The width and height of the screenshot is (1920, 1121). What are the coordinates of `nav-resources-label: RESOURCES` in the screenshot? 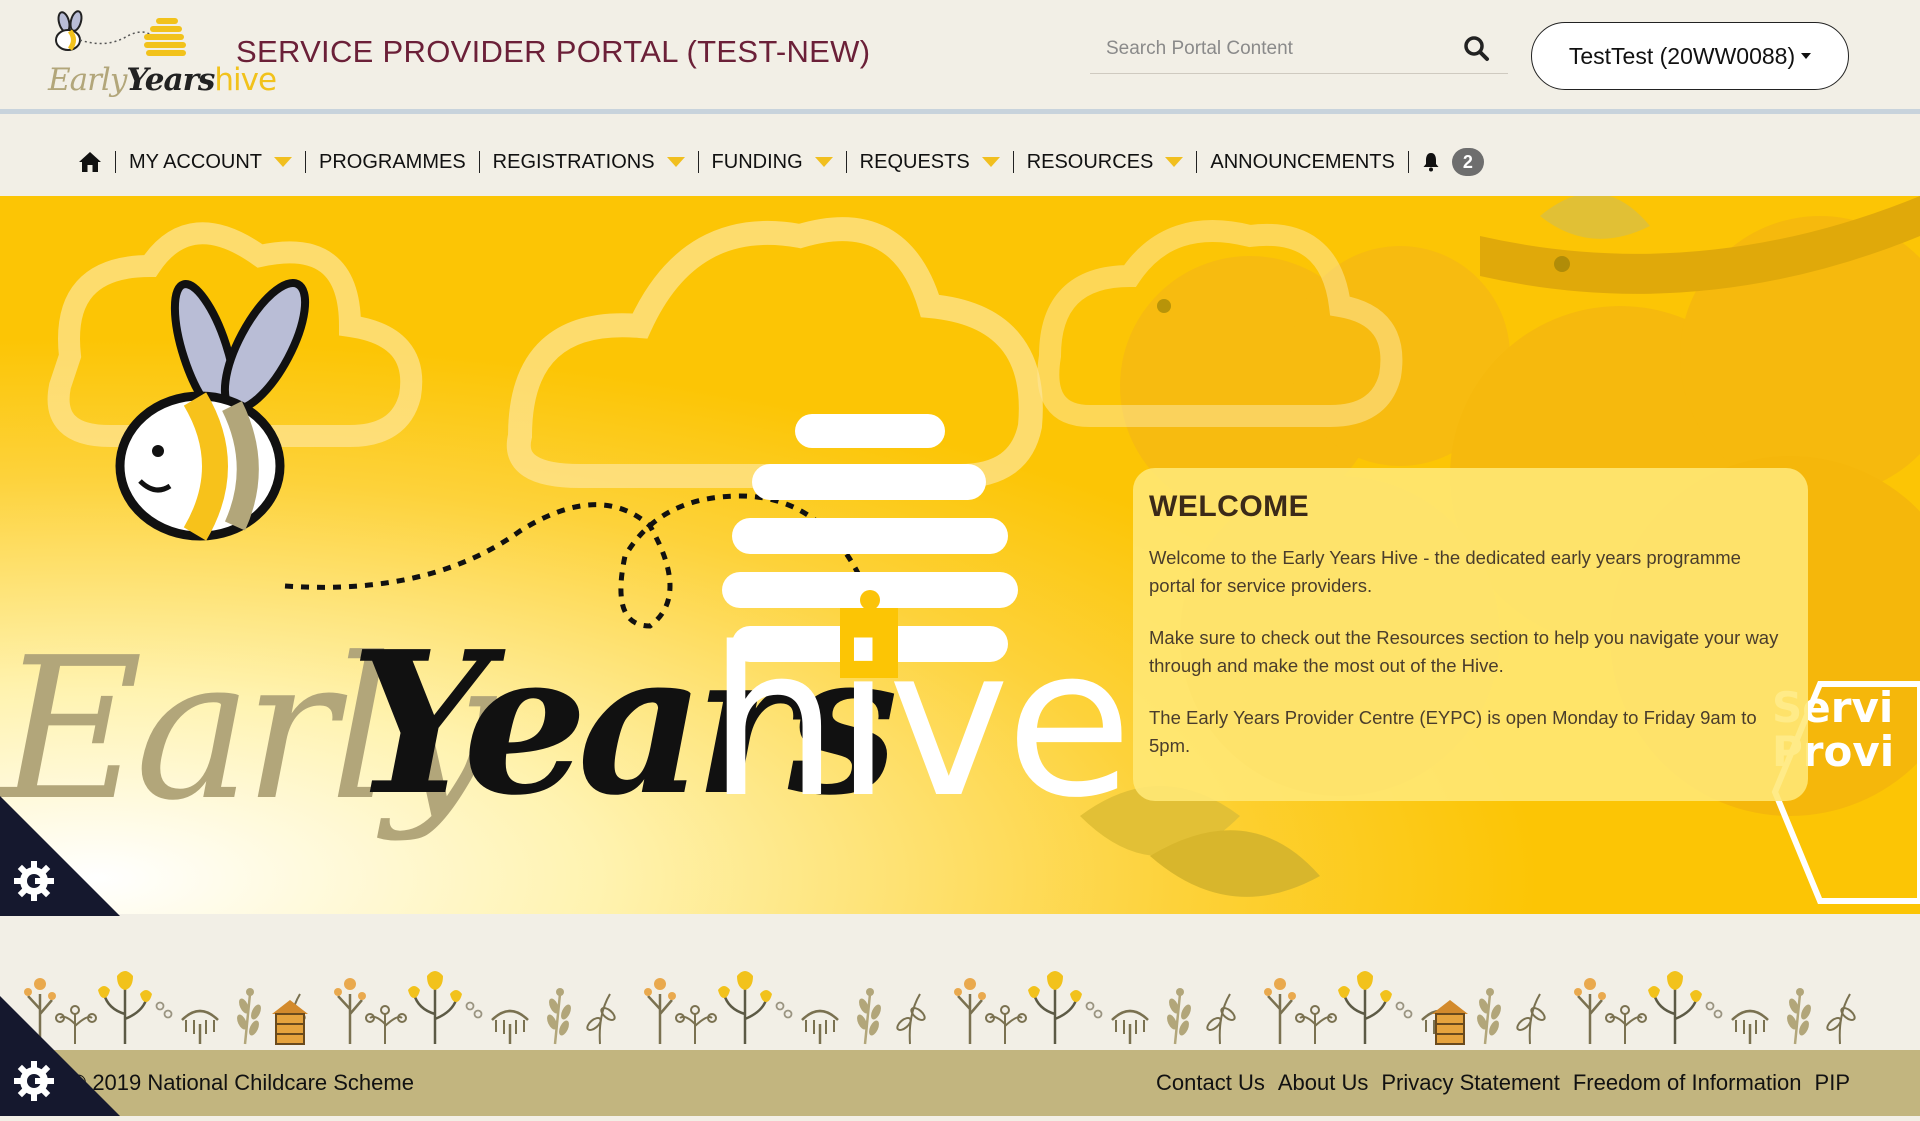 It's located at (1090, 161).